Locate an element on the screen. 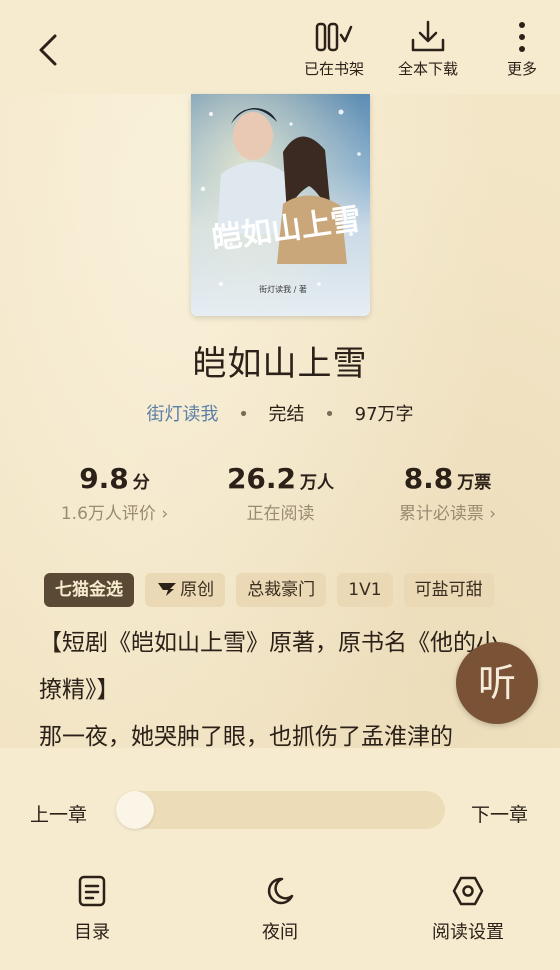  tag-original-label: 原创 is located at coordinates (197, 590).